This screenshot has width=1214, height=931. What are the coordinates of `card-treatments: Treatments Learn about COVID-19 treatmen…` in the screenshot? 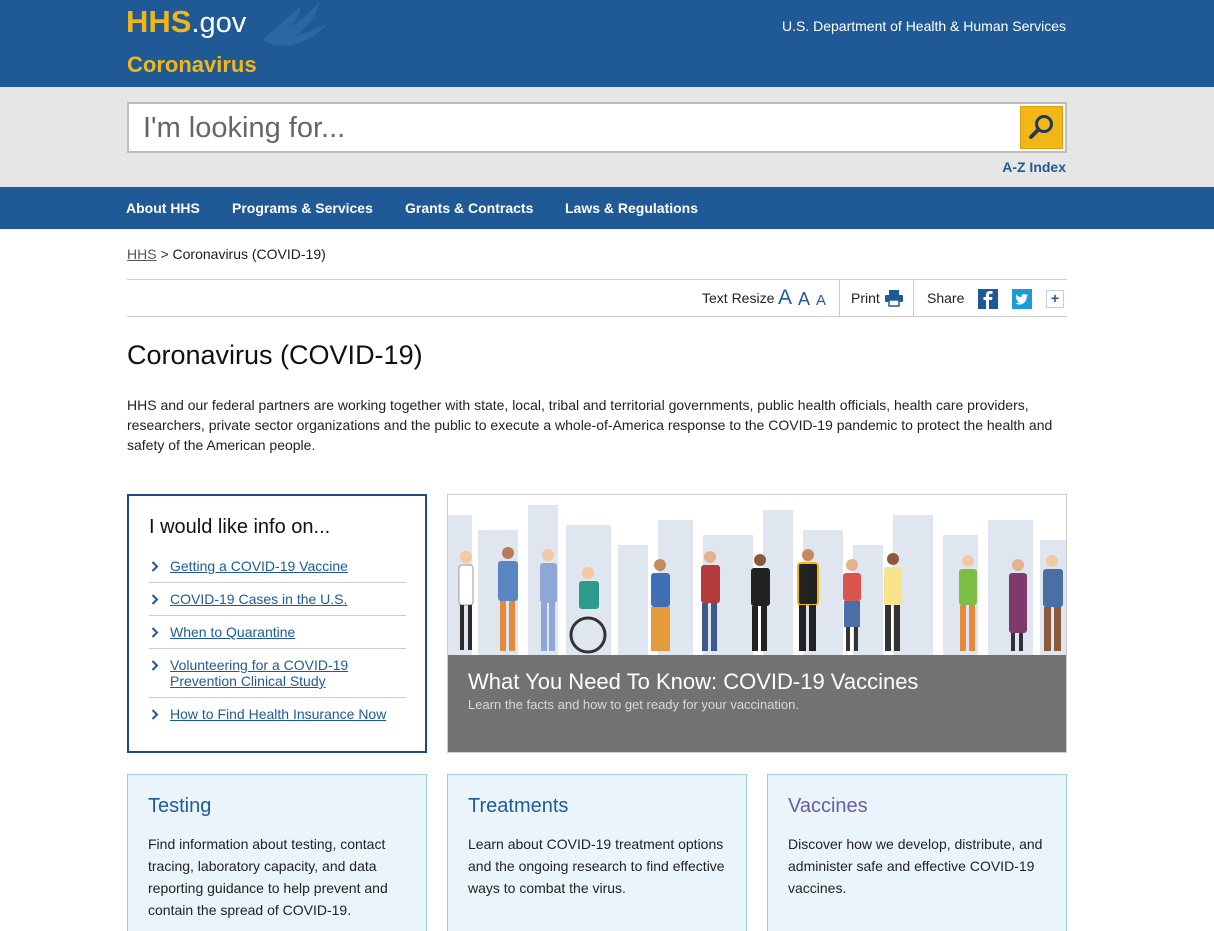 It's located at (597, 852).